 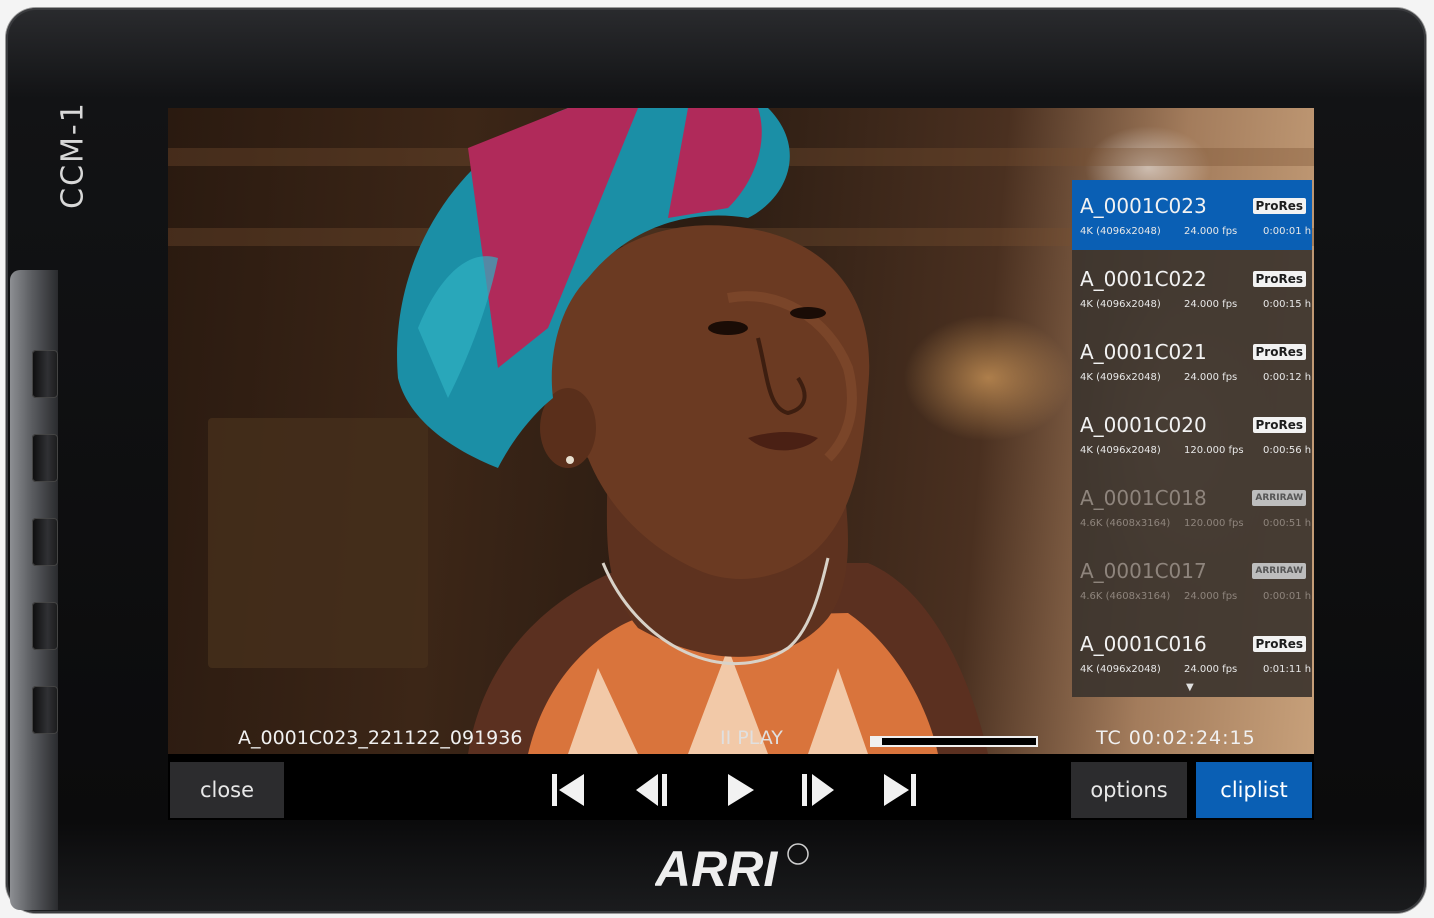 I want to click on arri-seal-icon, so click(x=798, y=854).